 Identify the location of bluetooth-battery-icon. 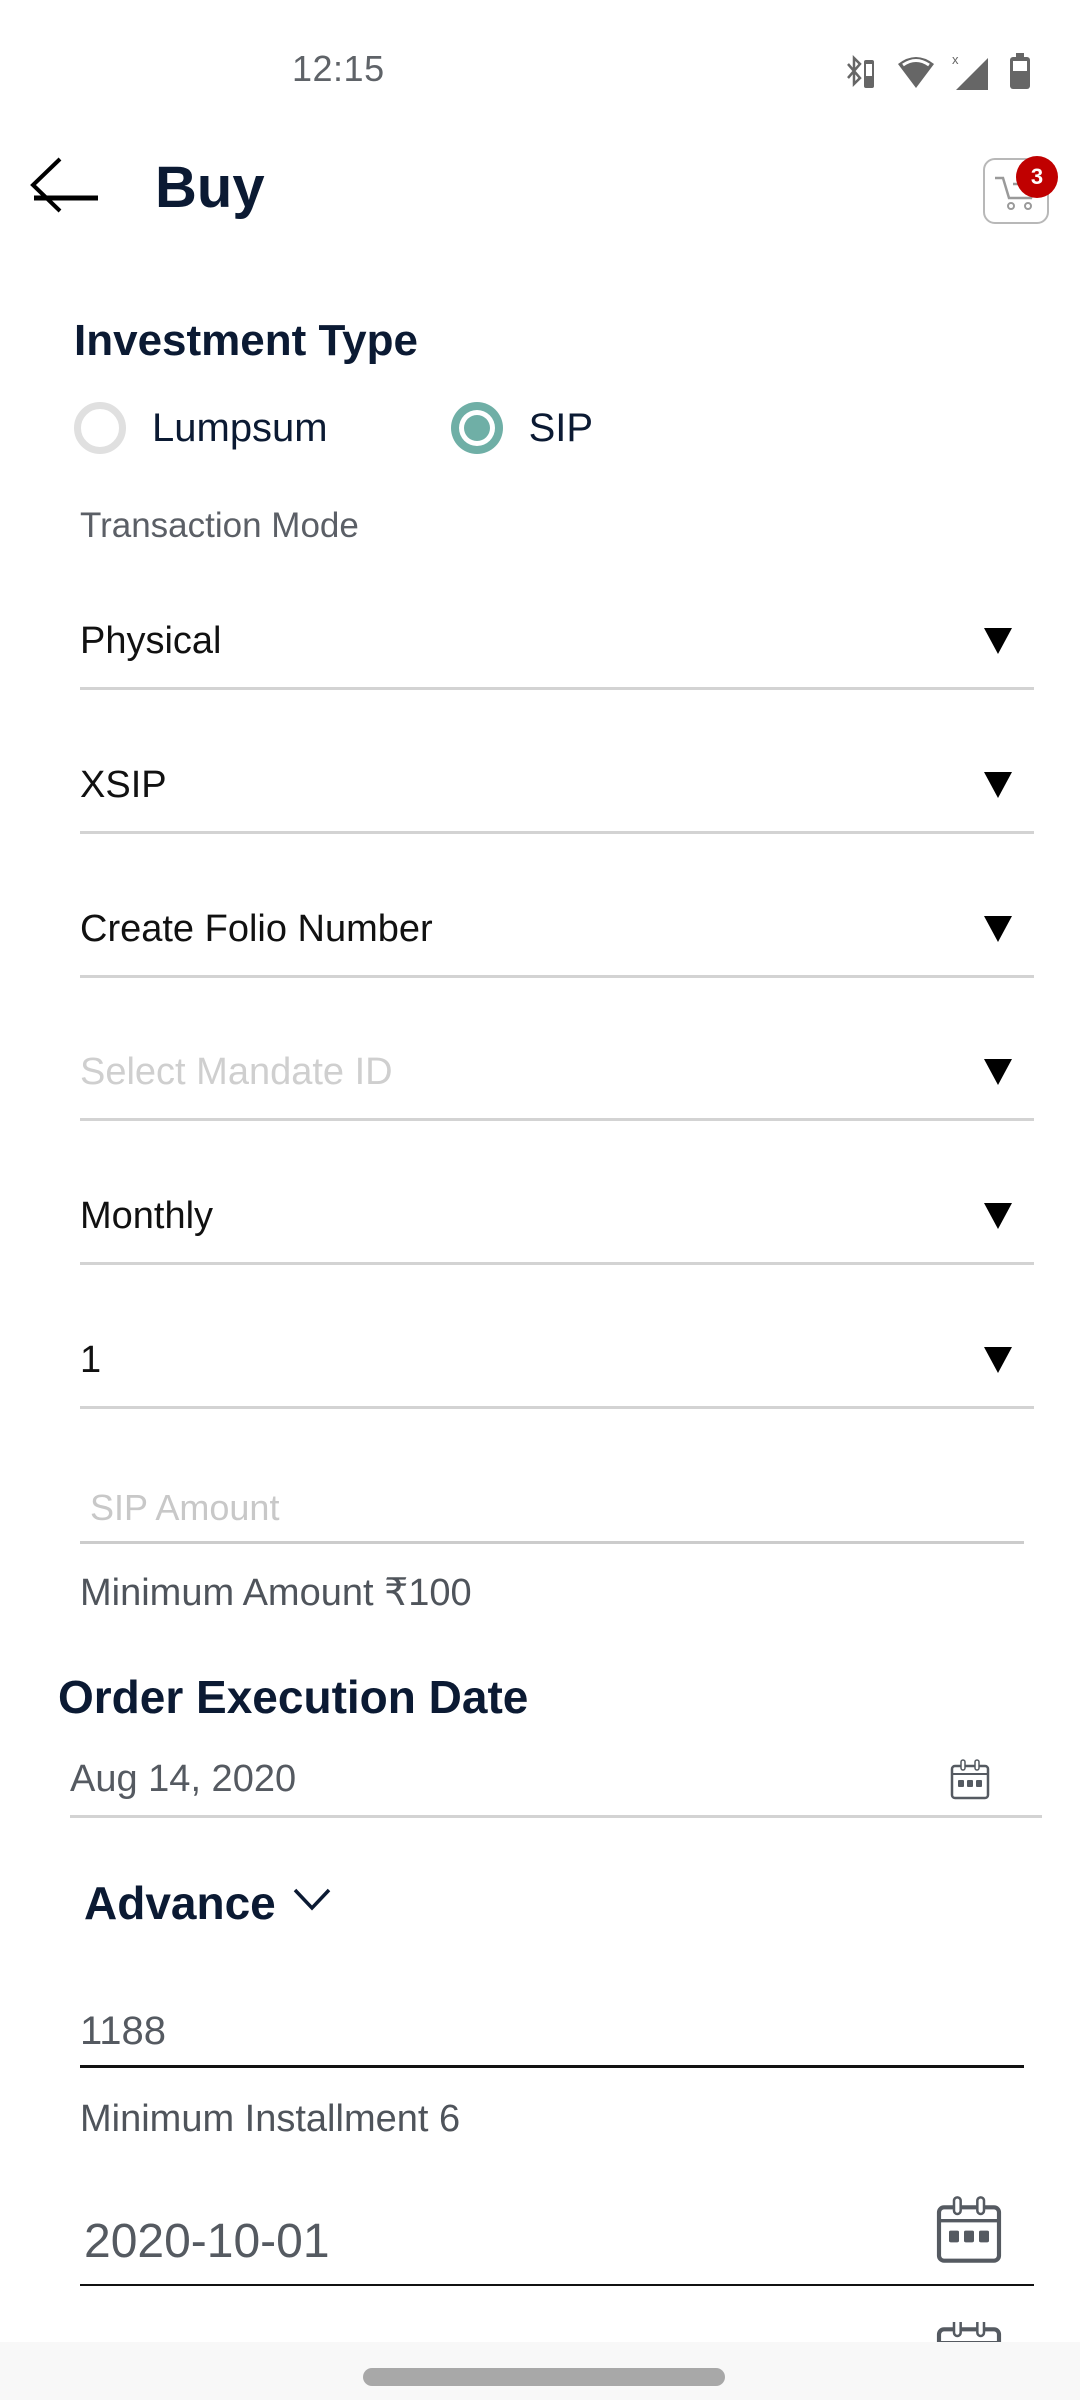
(862, 74).